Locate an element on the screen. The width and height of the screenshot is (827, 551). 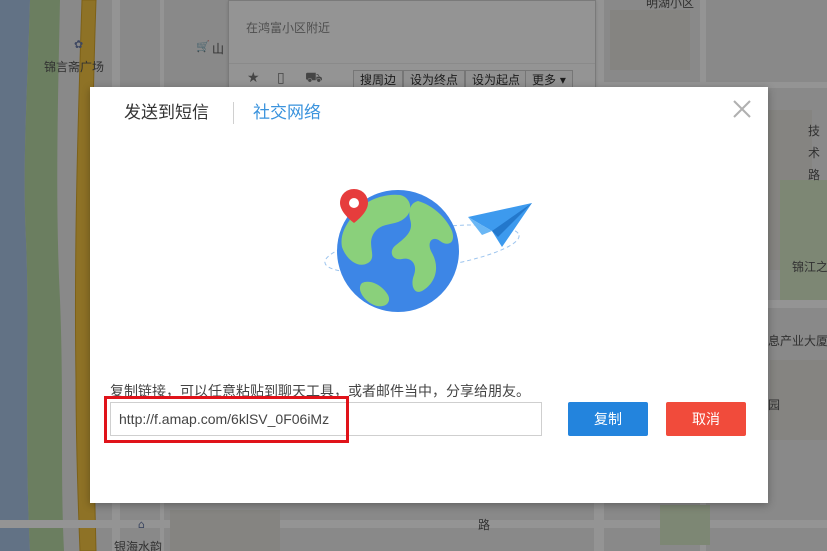
share-description: 复制链接，可以任意粘贴到聊天工具，或者邮件当中，分享给朋友。 is located at coordinates (320, 392).